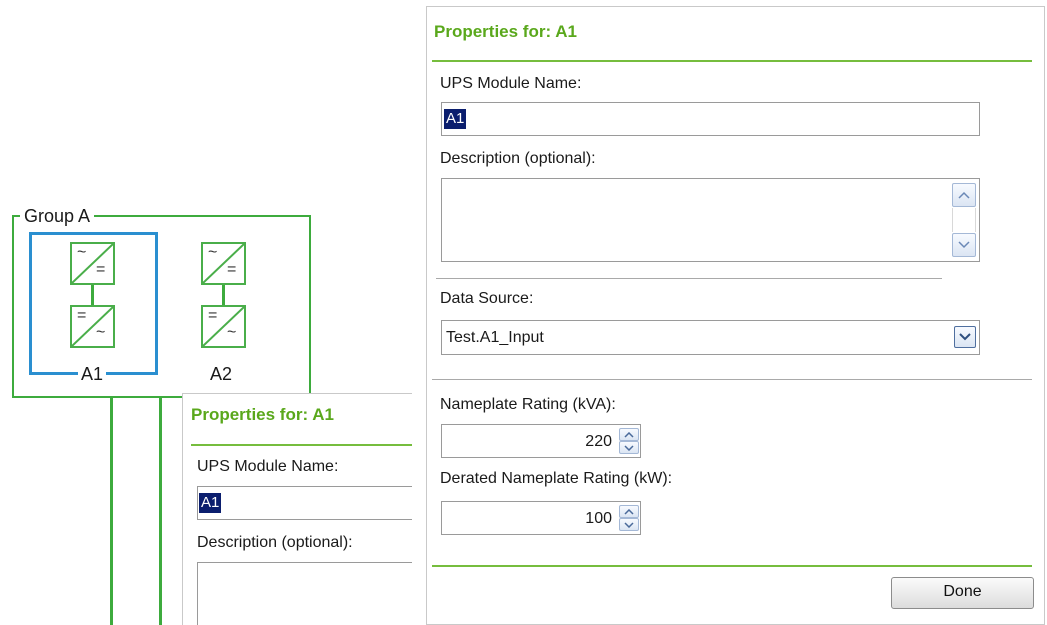 Image resolution: width=1047 pixels, height=625 pixels. I want to click on data-source-dropdown-button, so click(965, 337).